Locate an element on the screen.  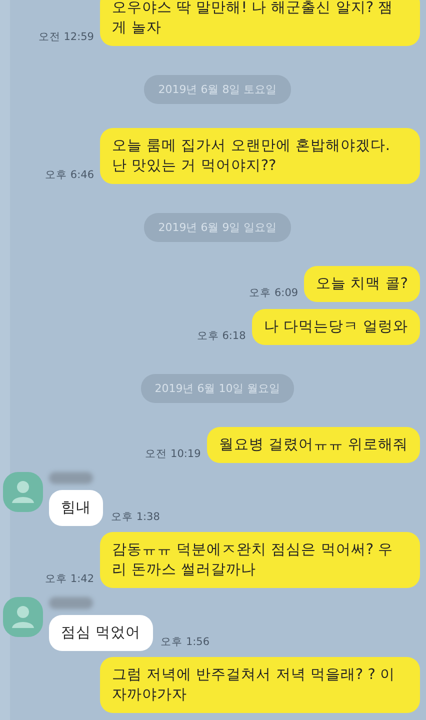
message-bubble: 그럼 저녁에 반주걸쳐서 저녁 먹을래? ? 이자까야가자 is located at coordinates (260, 685).